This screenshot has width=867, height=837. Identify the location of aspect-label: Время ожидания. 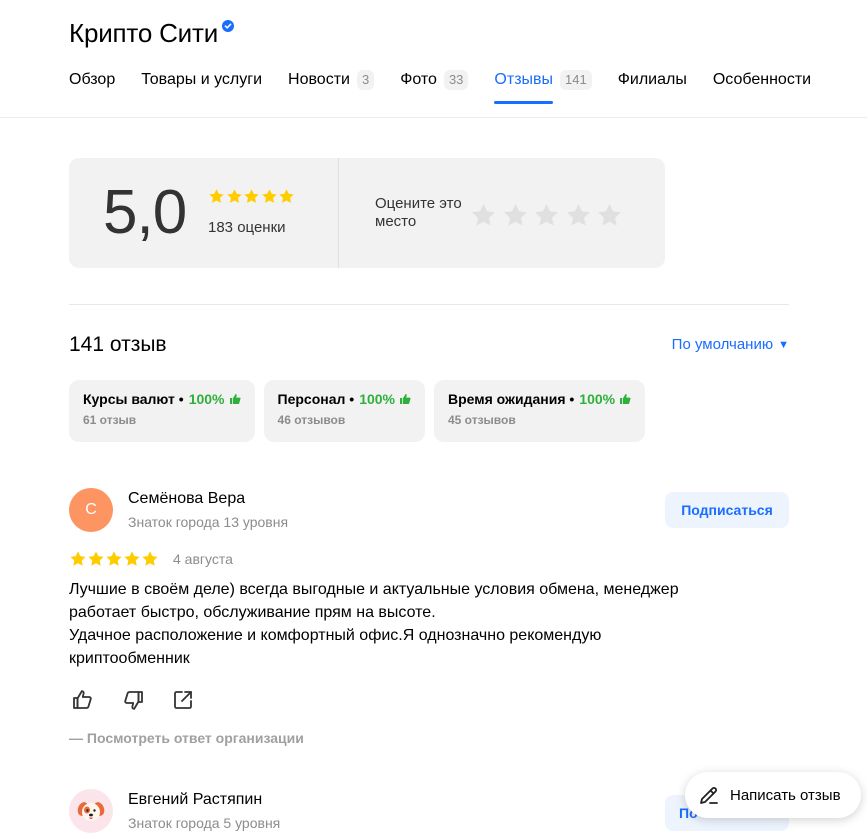
(507, 399).